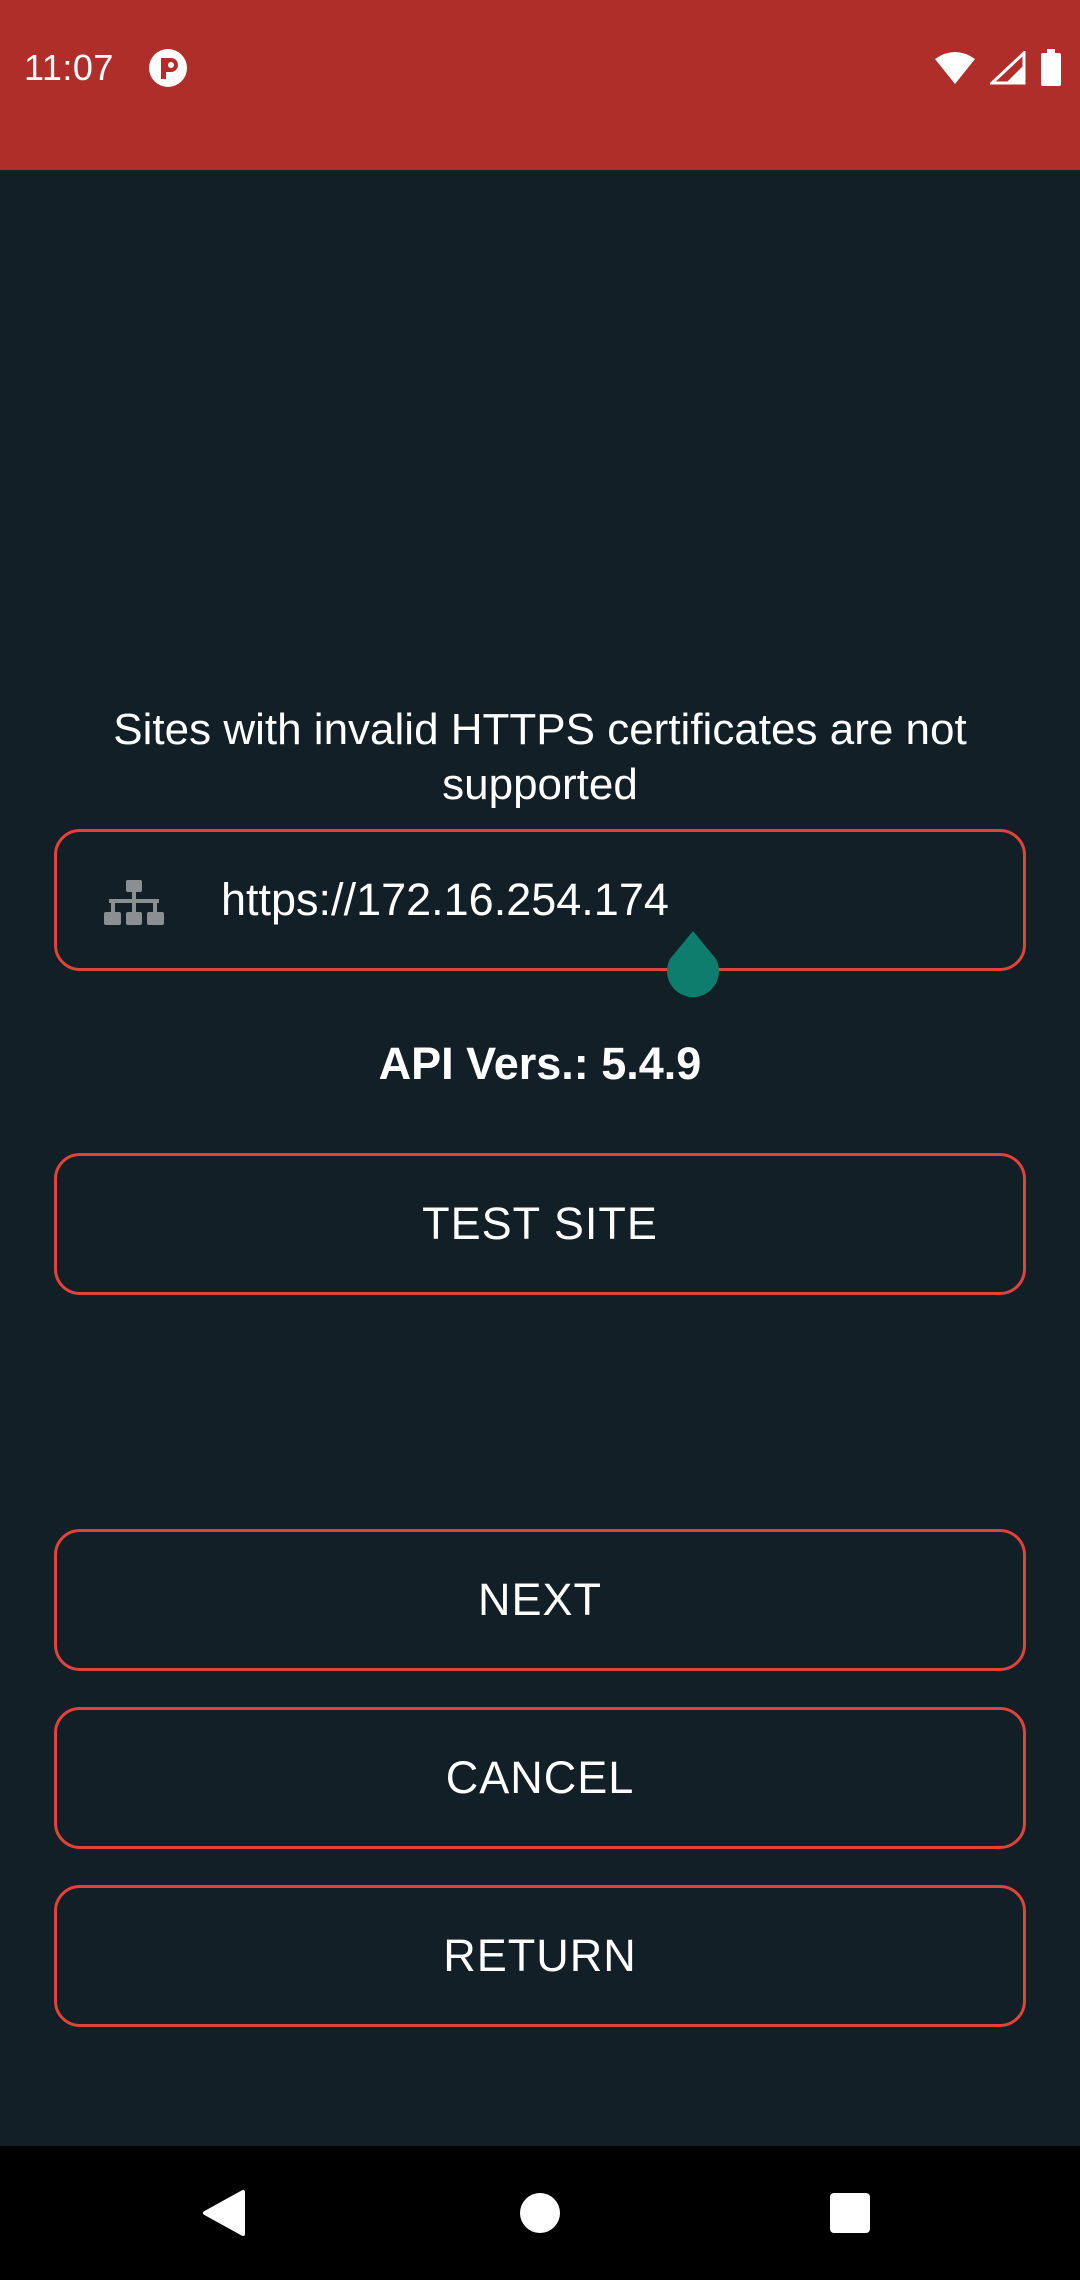 Image resolution: width=1080 pixels, height=2280 pixels. I want to click on test-site-button: TEST SITE, so click(540, 1224).